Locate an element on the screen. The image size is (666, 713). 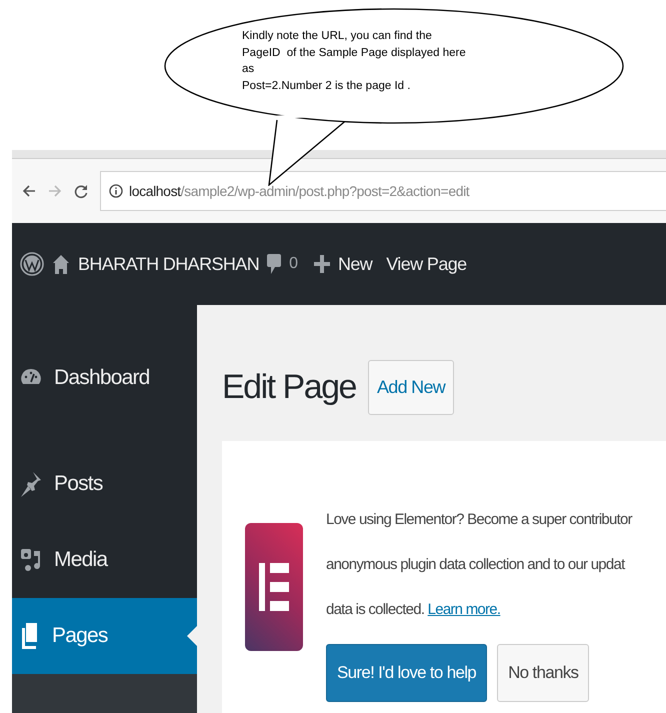
page-heading: Edit Page is located at coordinates (289, 387).